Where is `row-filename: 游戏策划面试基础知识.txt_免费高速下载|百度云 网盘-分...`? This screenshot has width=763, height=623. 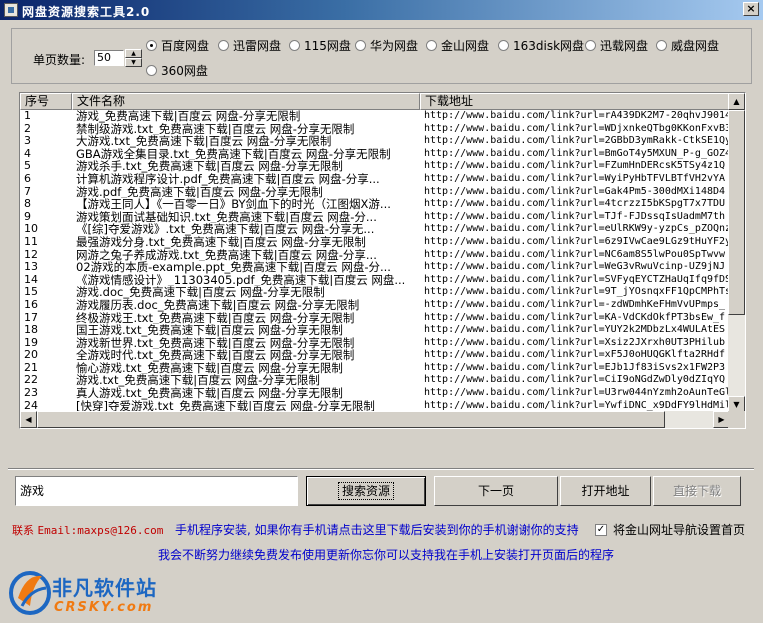 row-filename: 游戏策划面试基础知识.txt_免费高速下载|百度云 网盘-分... is located at coordinates (226, 217).